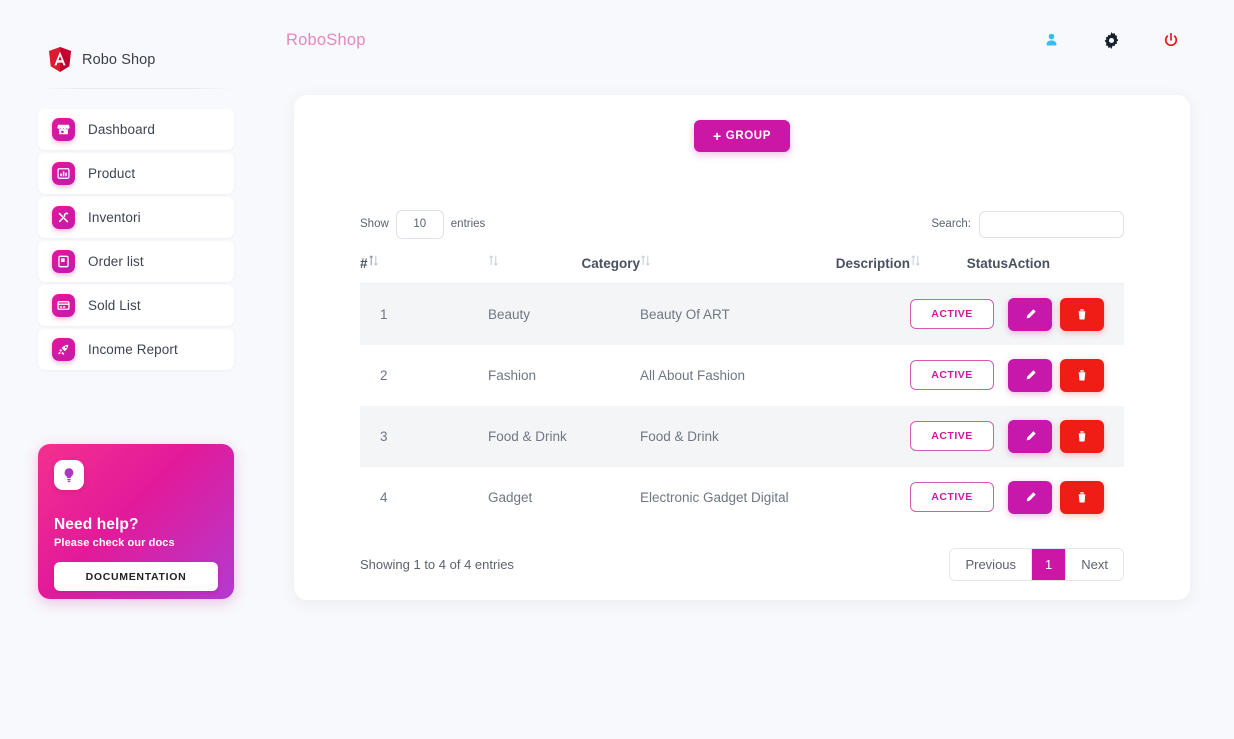  I want to click on sidebar-item-sold-list: Sold List, so click(136, 305).